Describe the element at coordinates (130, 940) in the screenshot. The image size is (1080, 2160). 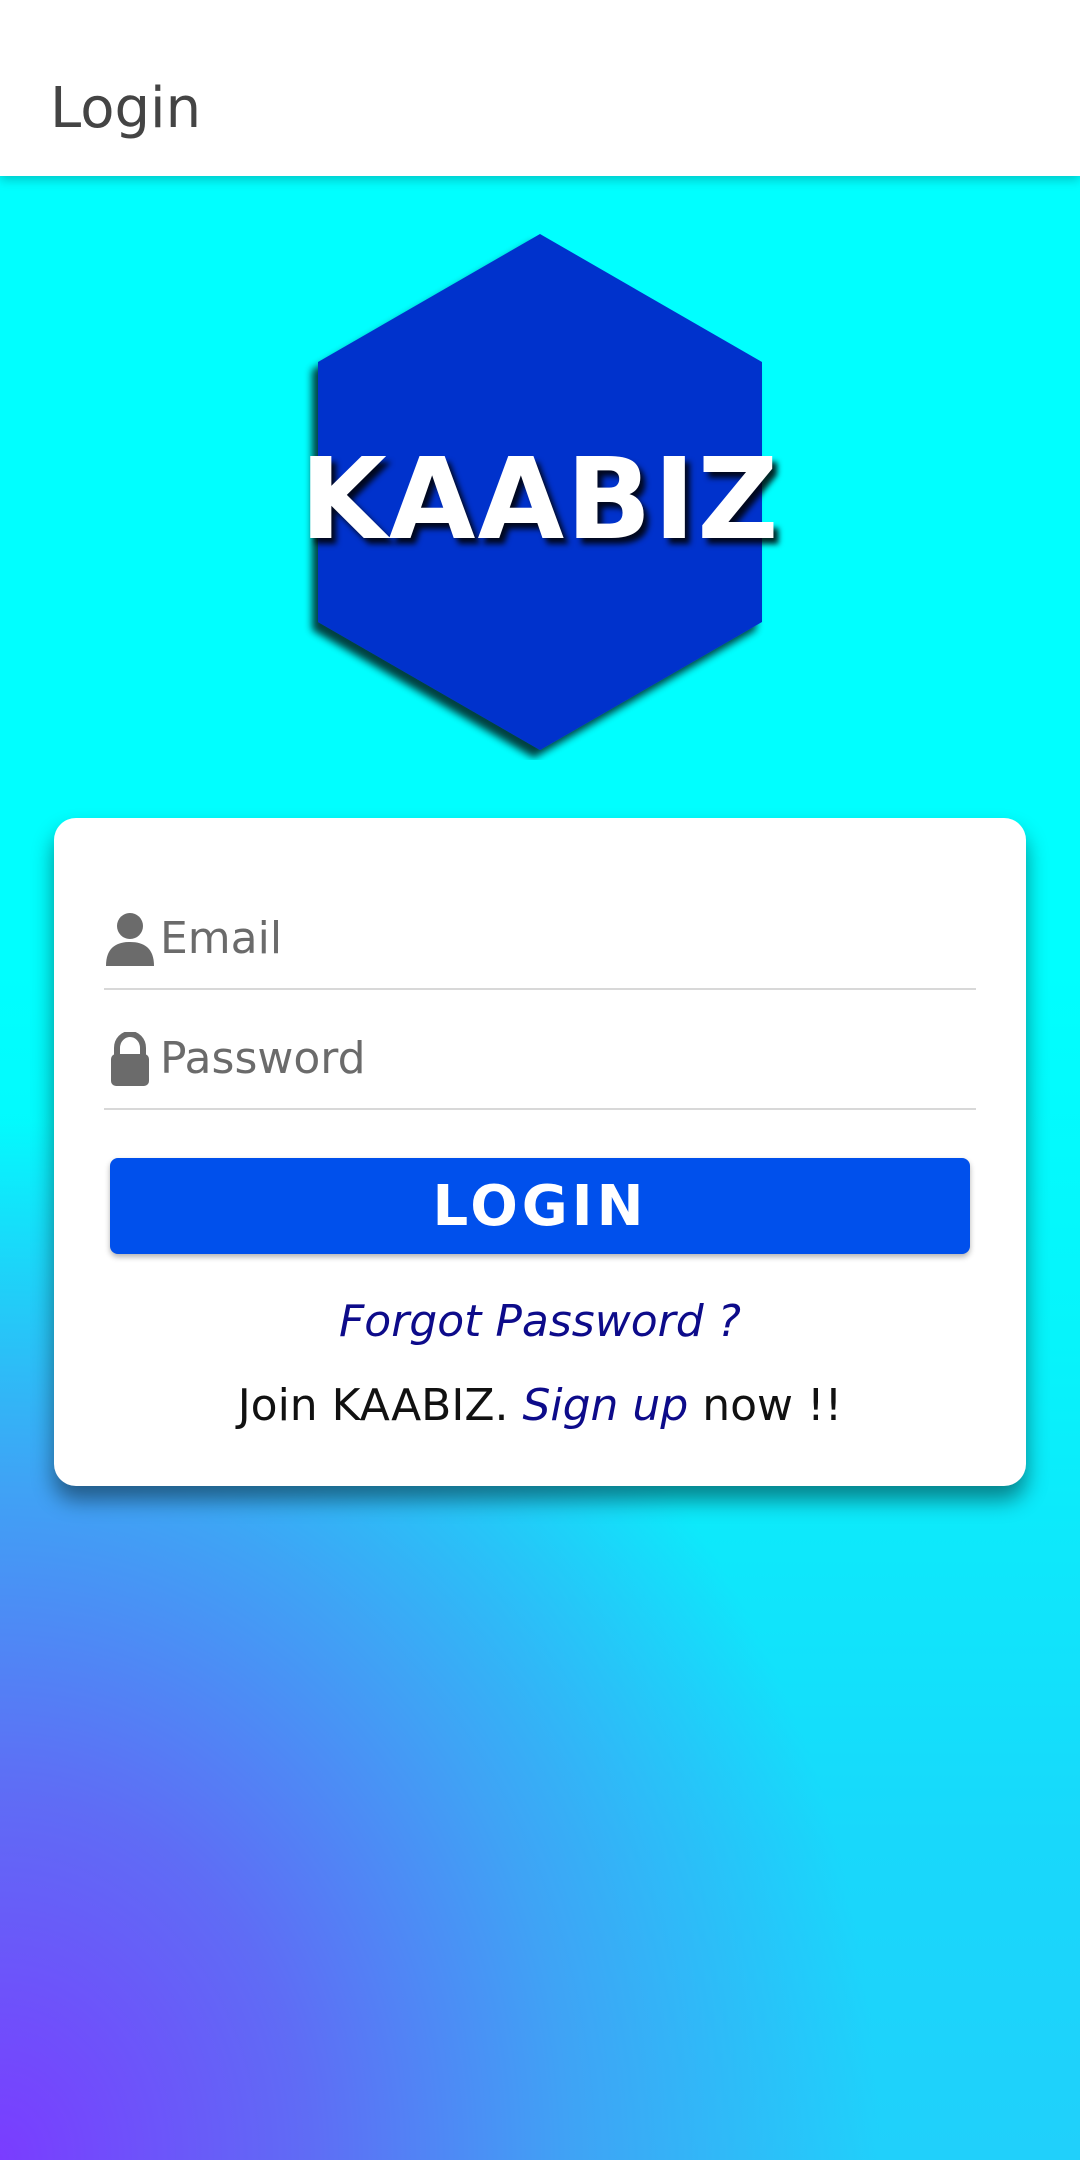
I see `person-icon` at that location.